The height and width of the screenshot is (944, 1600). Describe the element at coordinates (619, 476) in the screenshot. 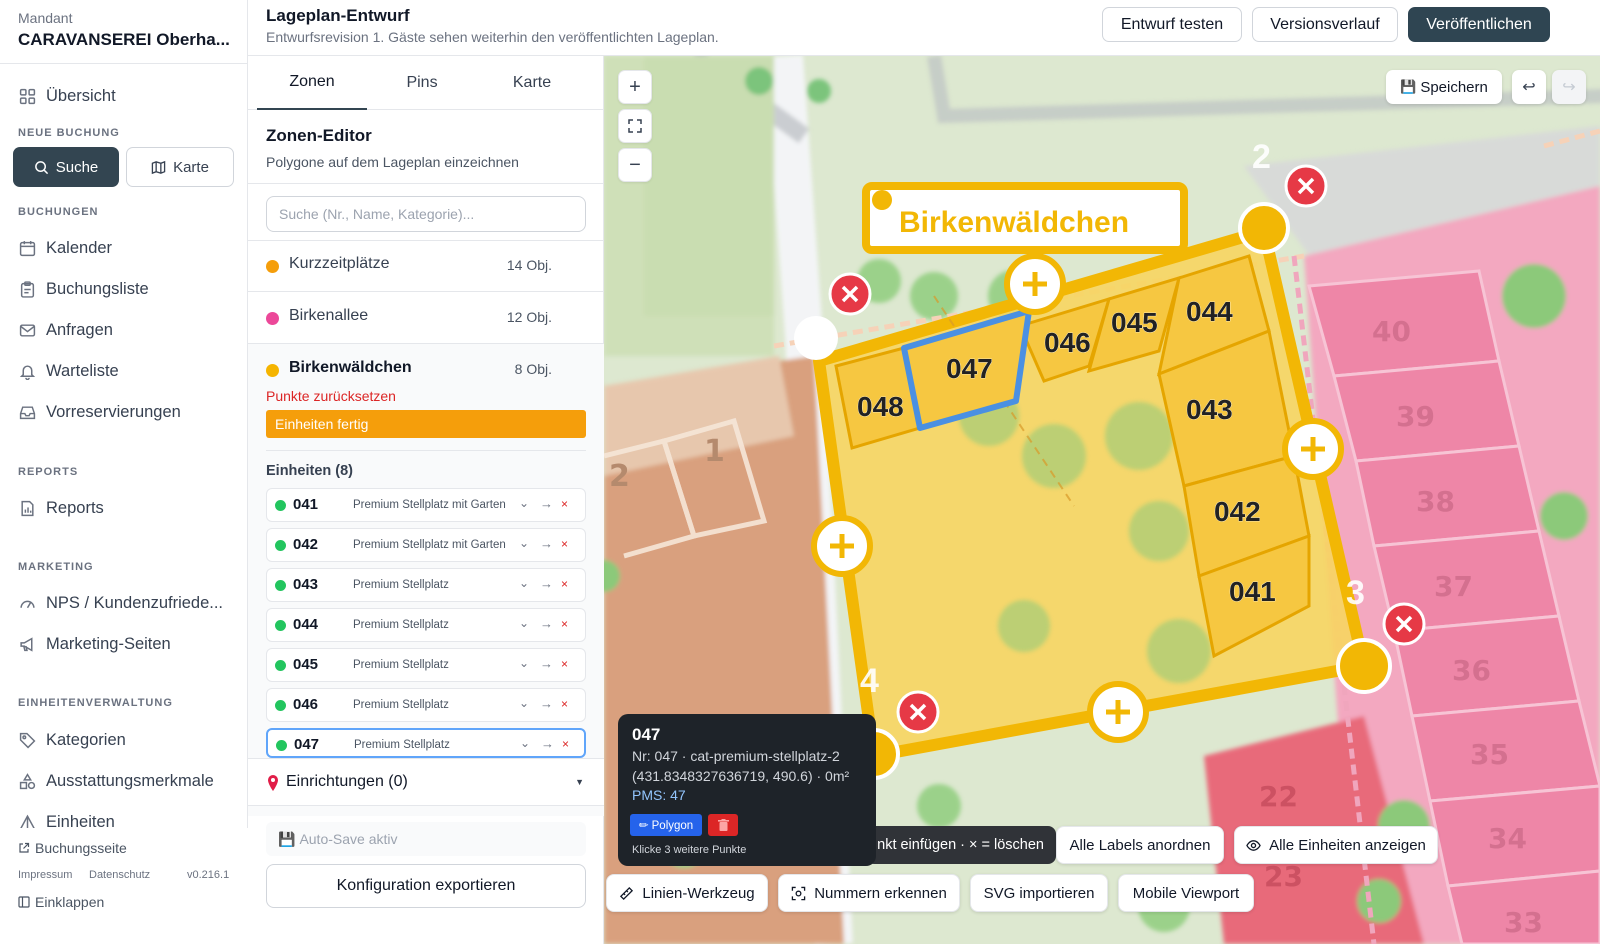

I see `lot-label: 2` at that location.